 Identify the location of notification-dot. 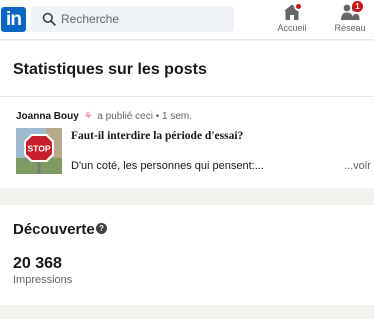
(298, 6).